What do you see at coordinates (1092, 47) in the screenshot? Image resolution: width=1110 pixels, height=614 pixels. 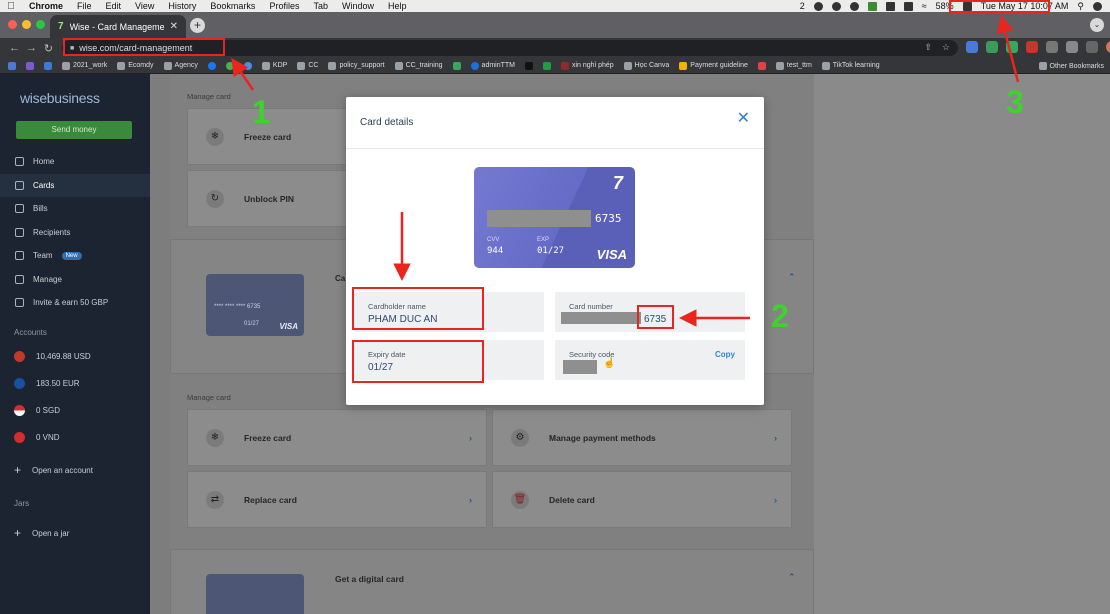 I see `sidebar-panel-icon` at bounding box center [1092, 47].